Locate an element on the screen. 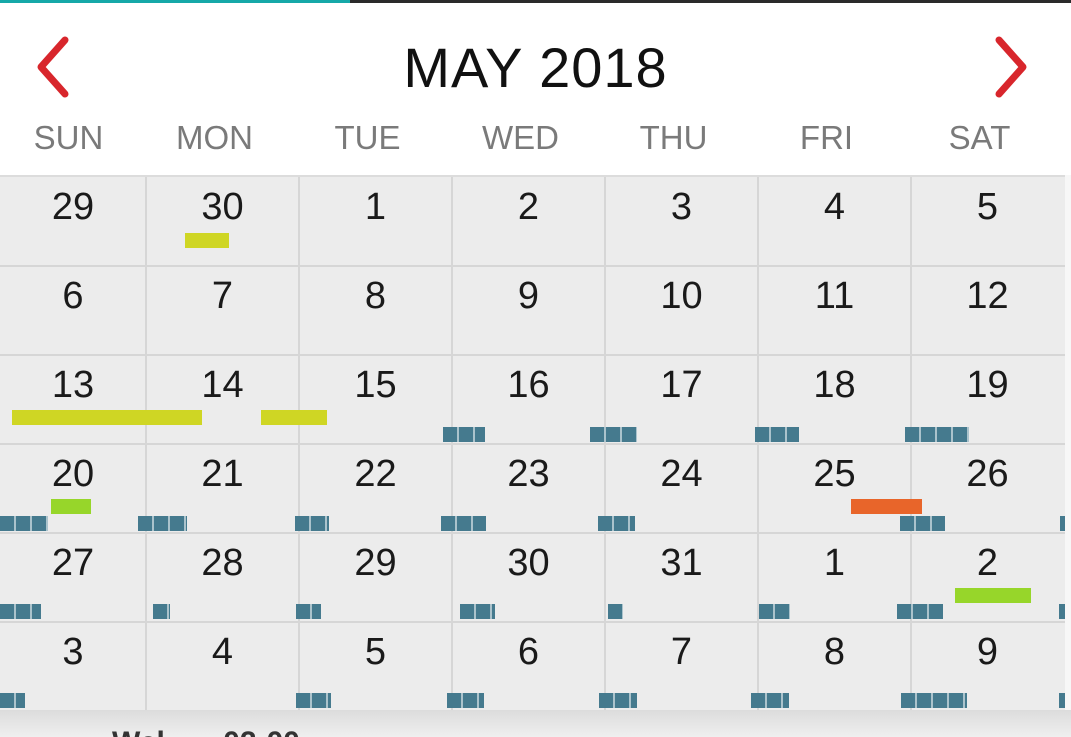 This screenshot has width=1071, height=737. day-cell: 31 is located at coordinates (681, 577).